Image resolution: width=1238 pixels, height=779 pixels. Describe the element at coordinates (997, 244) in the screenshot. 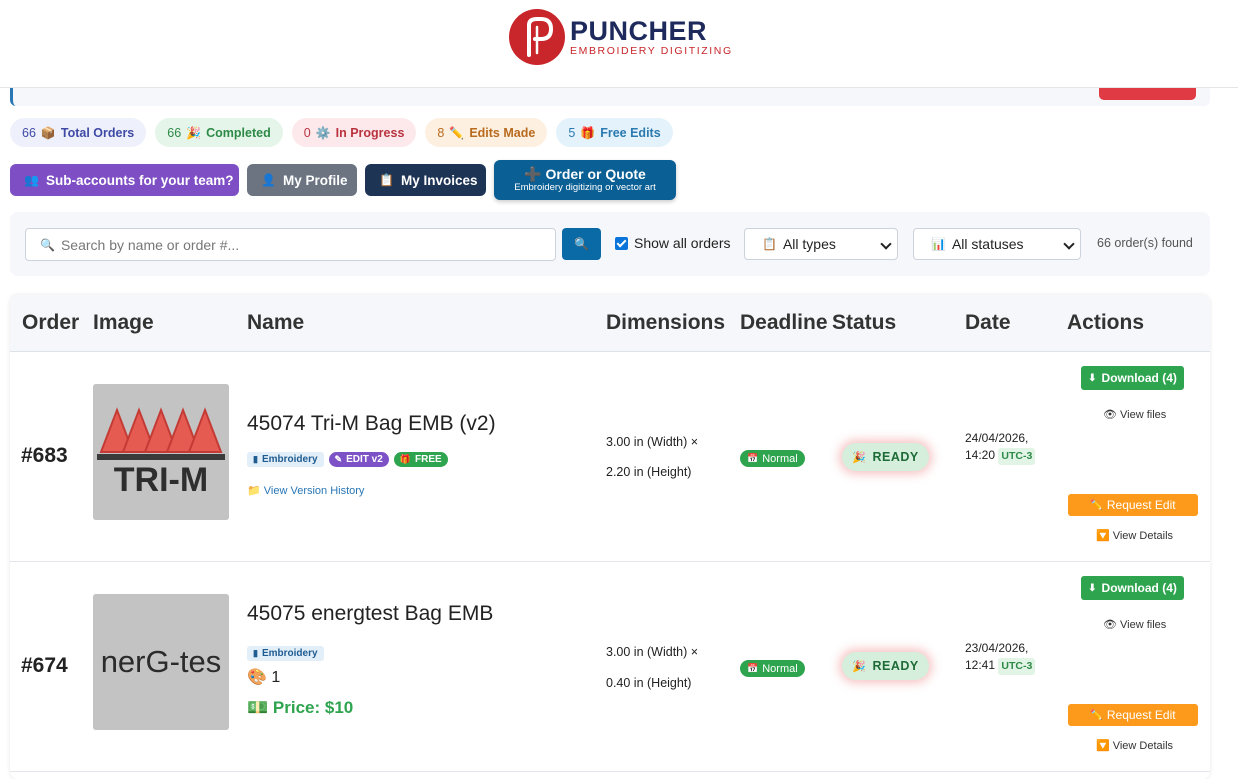

I see `status-filter-select: 📊 All statuses` at that location.